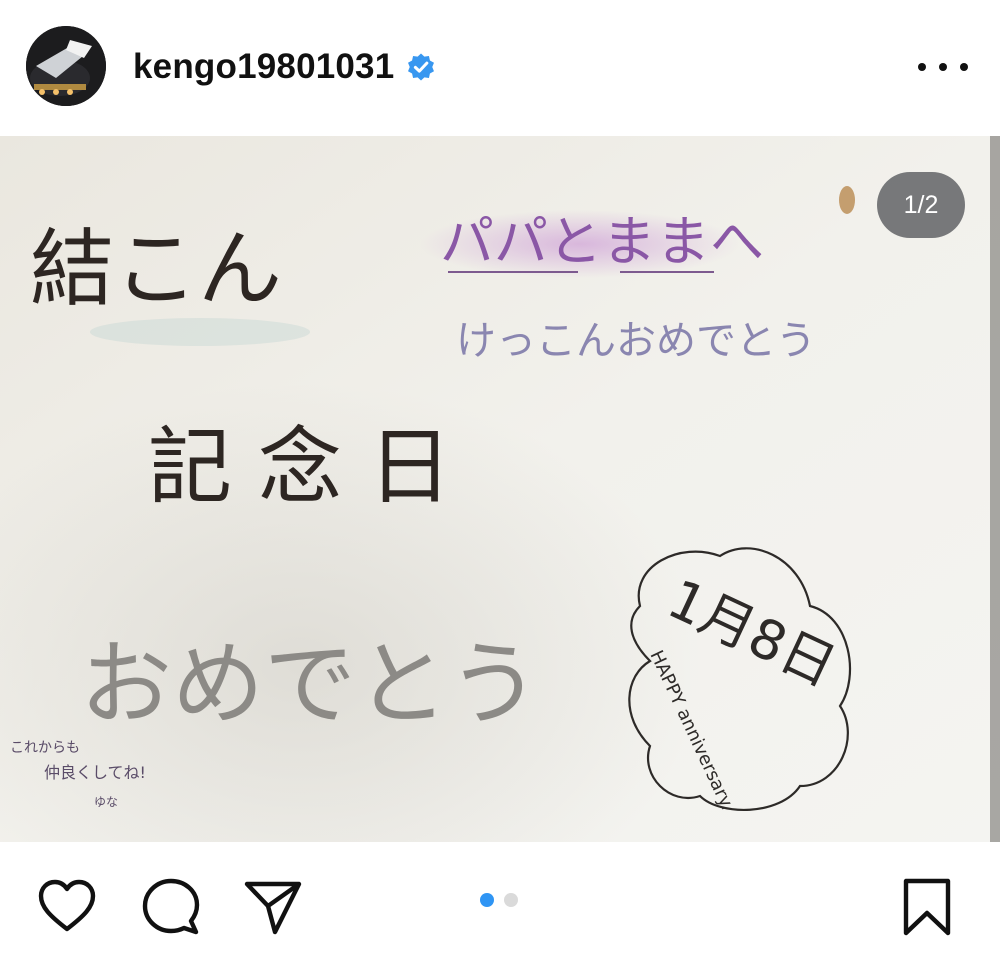 Image resolution: width=1000 pixels, height=954 pixels. I want to click on bookmark-icon, so click(927, 907).